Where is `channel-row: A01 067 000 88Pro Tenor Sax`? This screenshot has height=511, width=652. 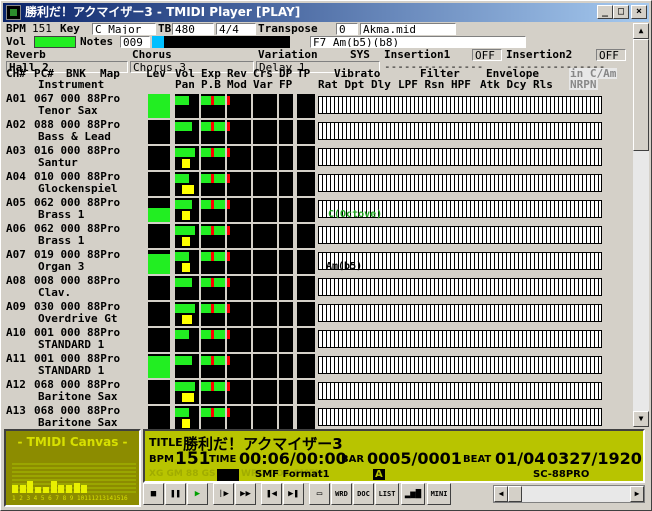
channel-row: A01 067 000 88Pro Tenor Sax is located at coordinates (319, 106).